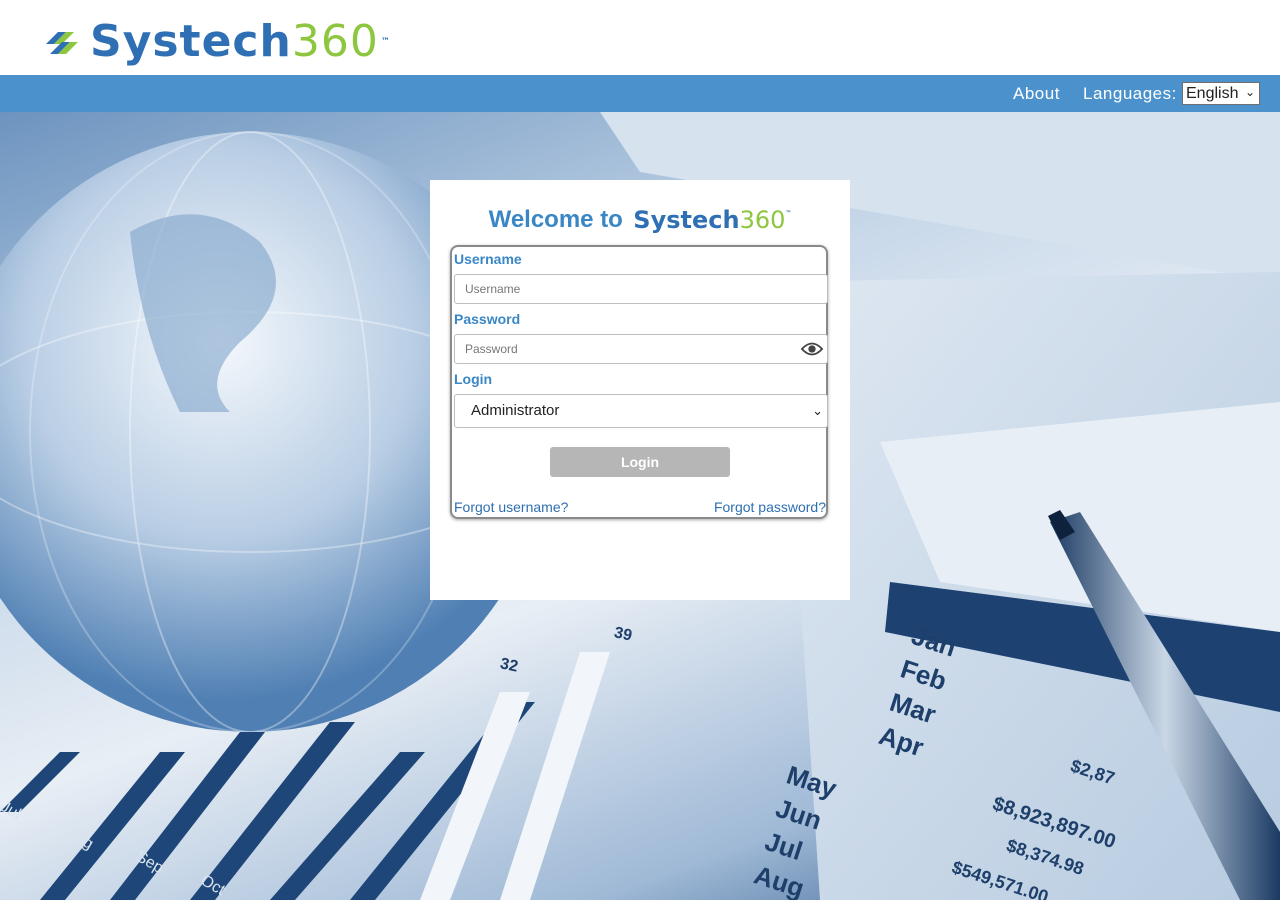 The image size is (1280, 900). I want to click on systech-logo: Systech360 ™, so click(216, 42).